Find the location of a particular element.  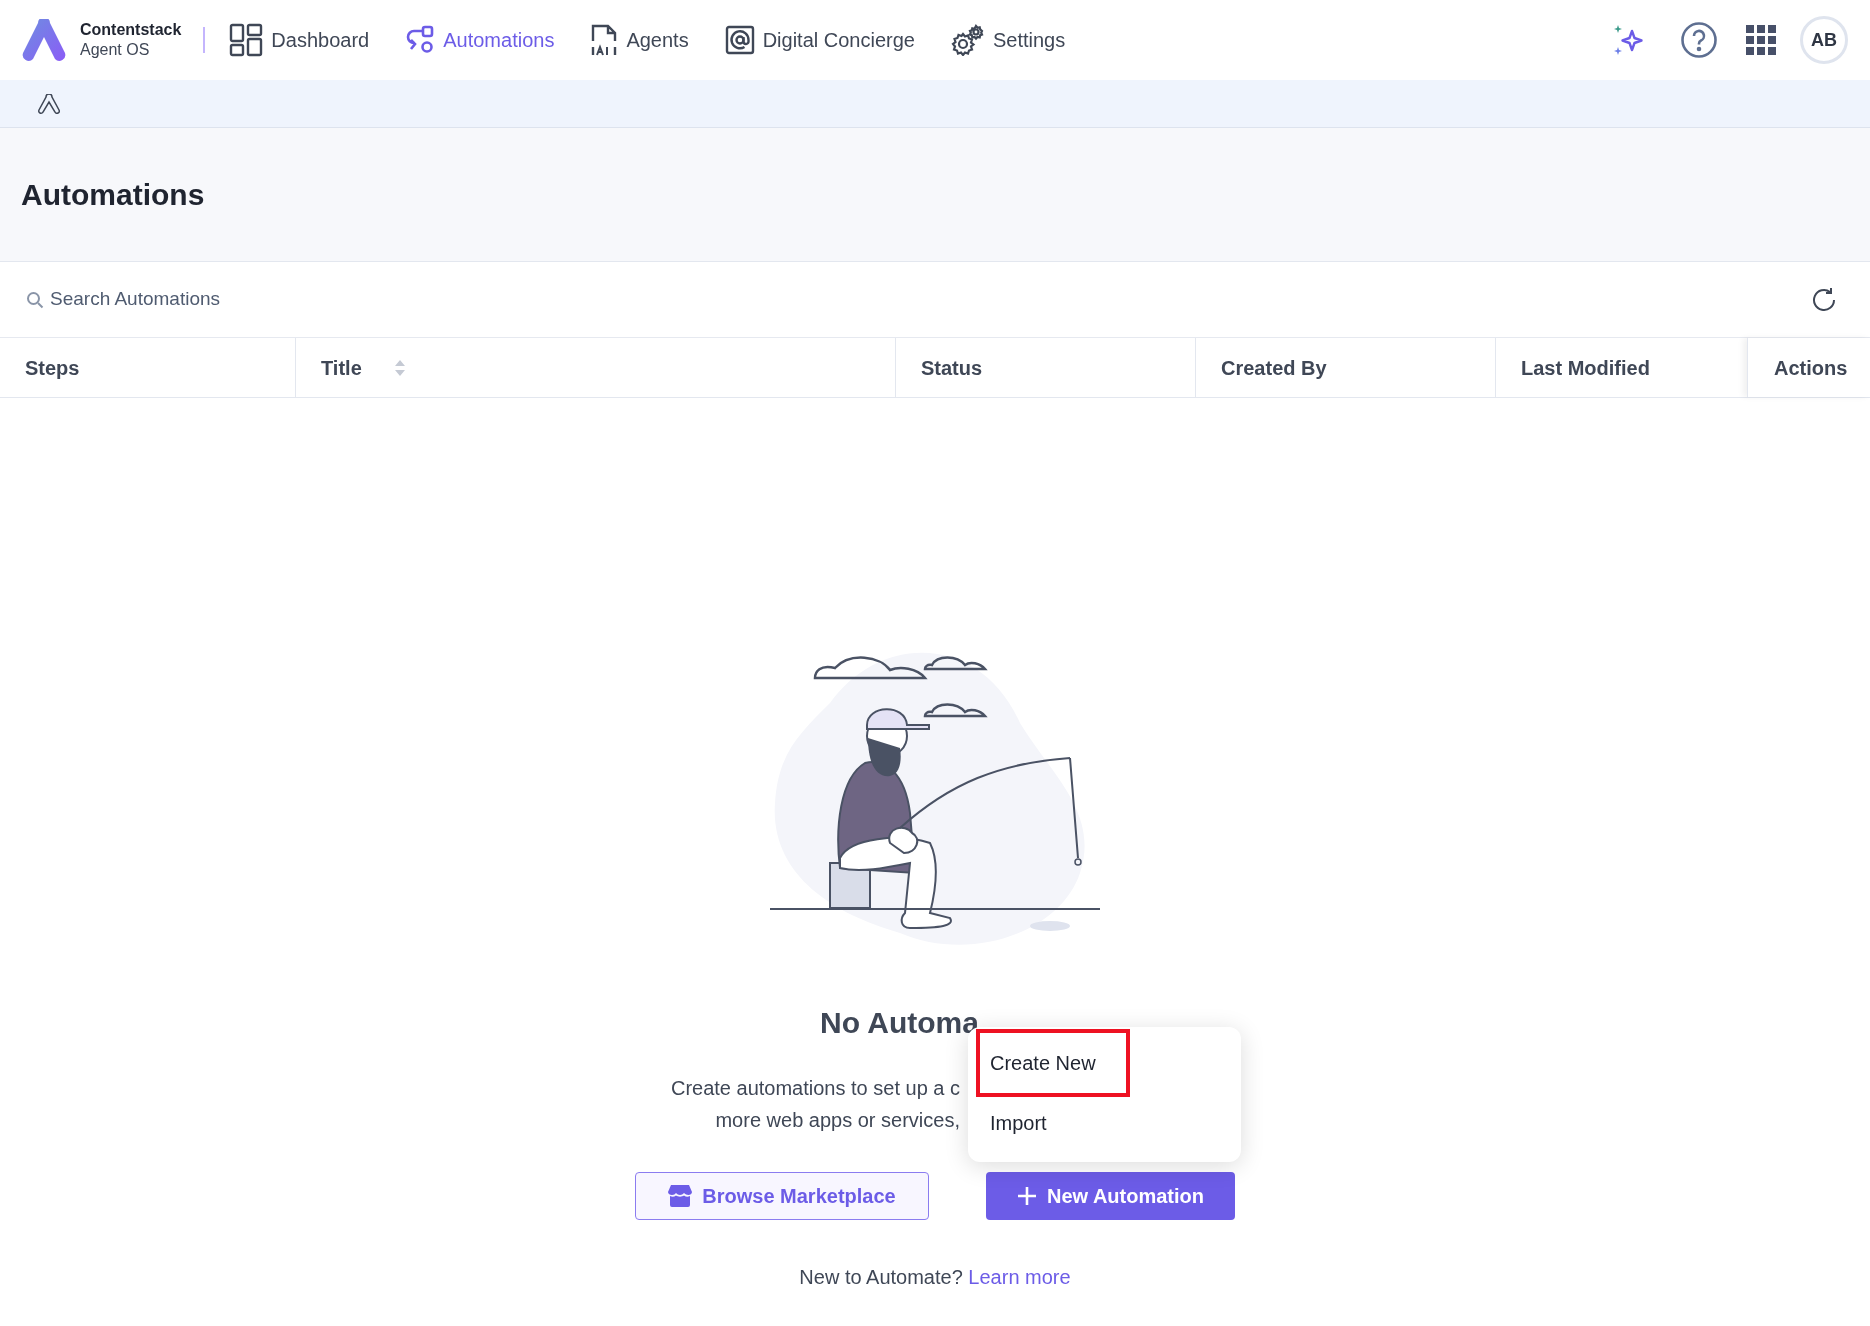

search-field: Search Automations is located at coordinates (288, 299).